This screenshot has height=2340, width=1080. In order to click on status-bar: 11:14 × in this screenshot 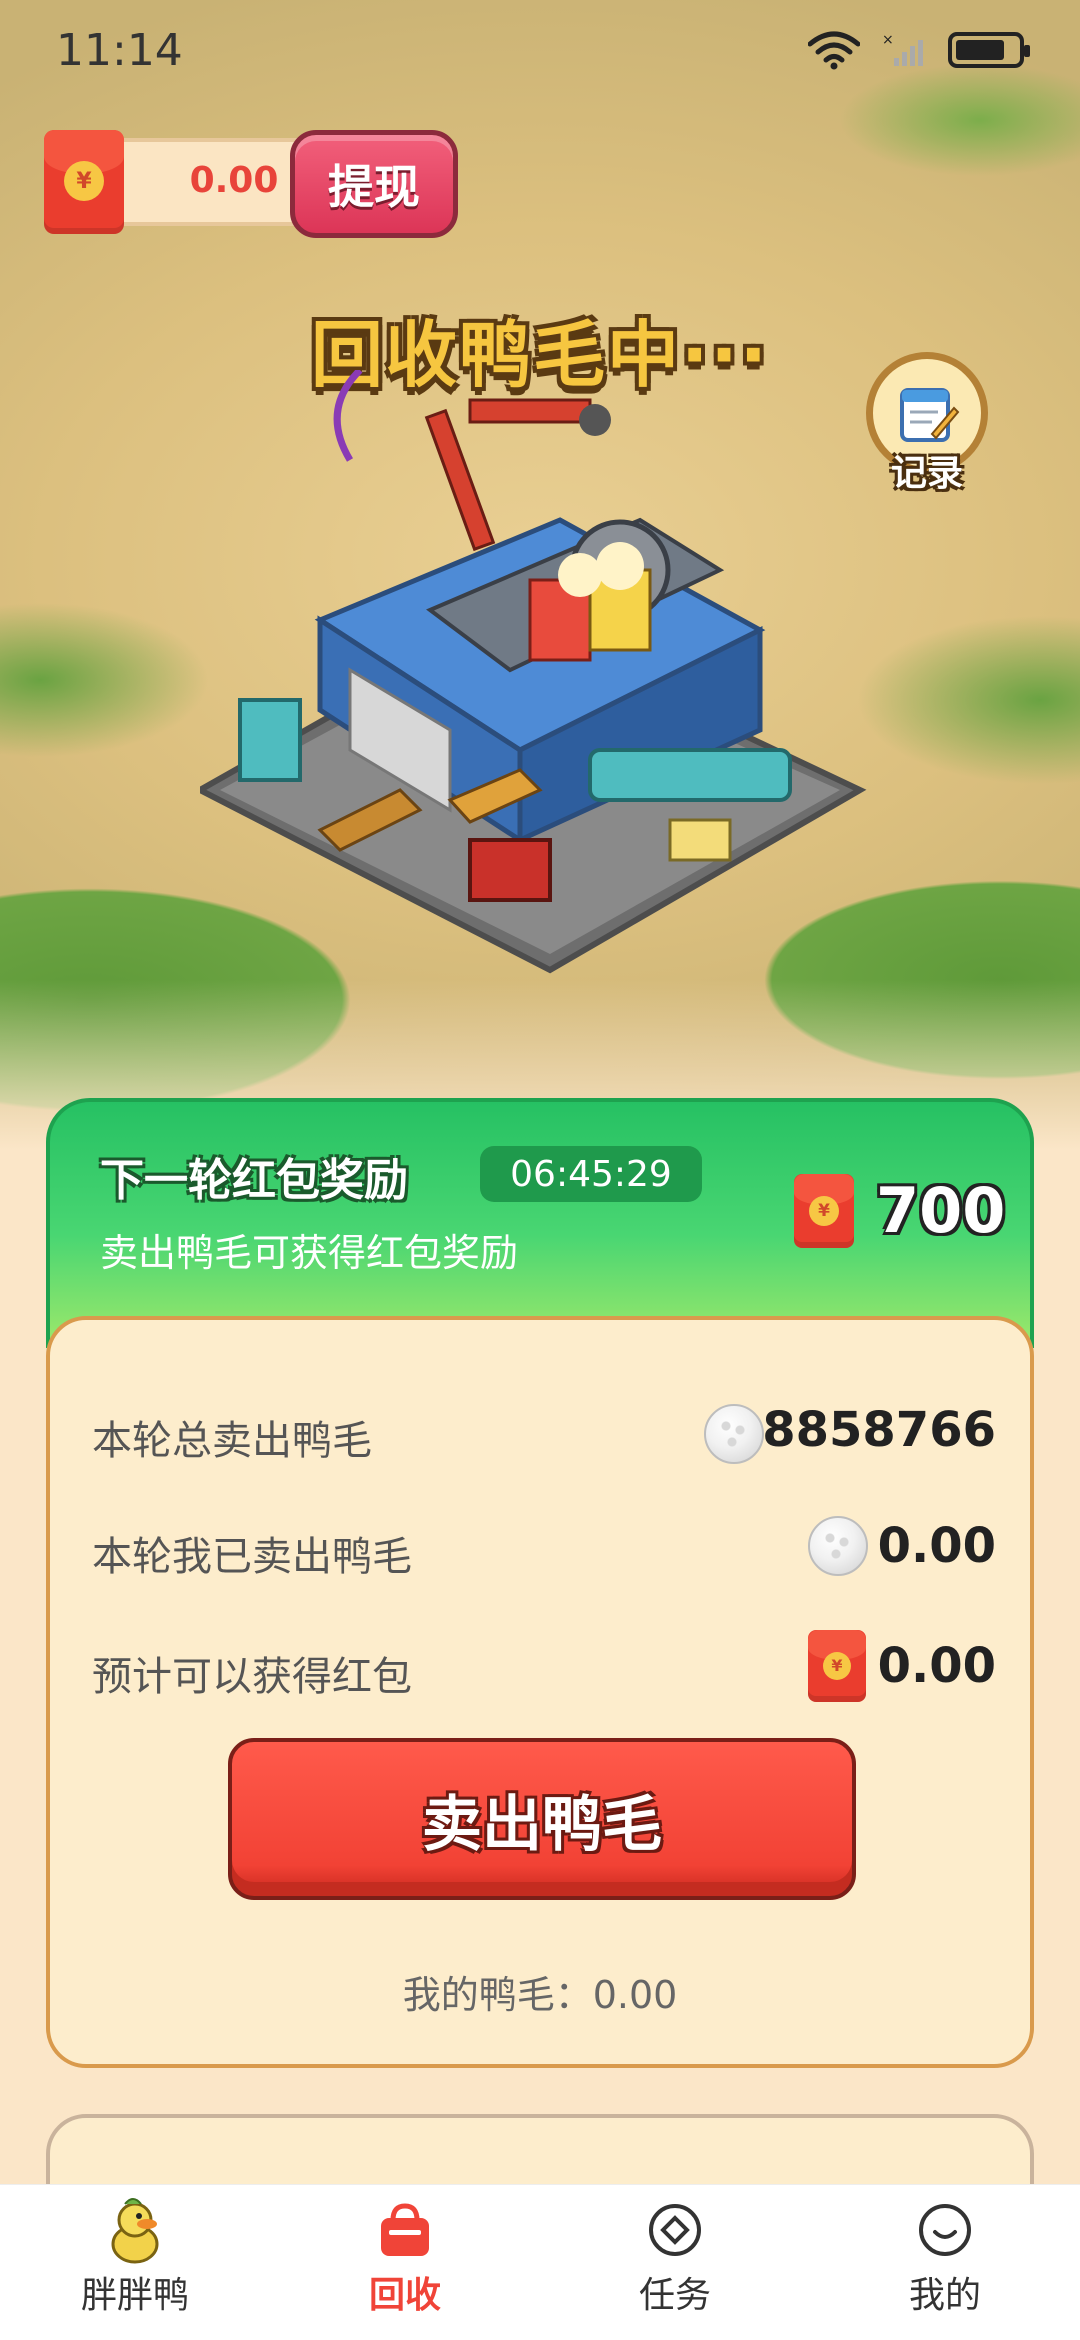, I will do `click(540, 50)`.